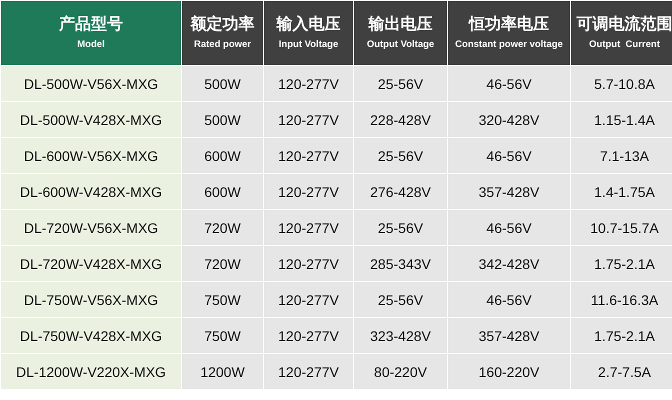 This screenshot has height=400, width=672. I want to click on table-cell: 1.4-1.75A, so click(621, 192).